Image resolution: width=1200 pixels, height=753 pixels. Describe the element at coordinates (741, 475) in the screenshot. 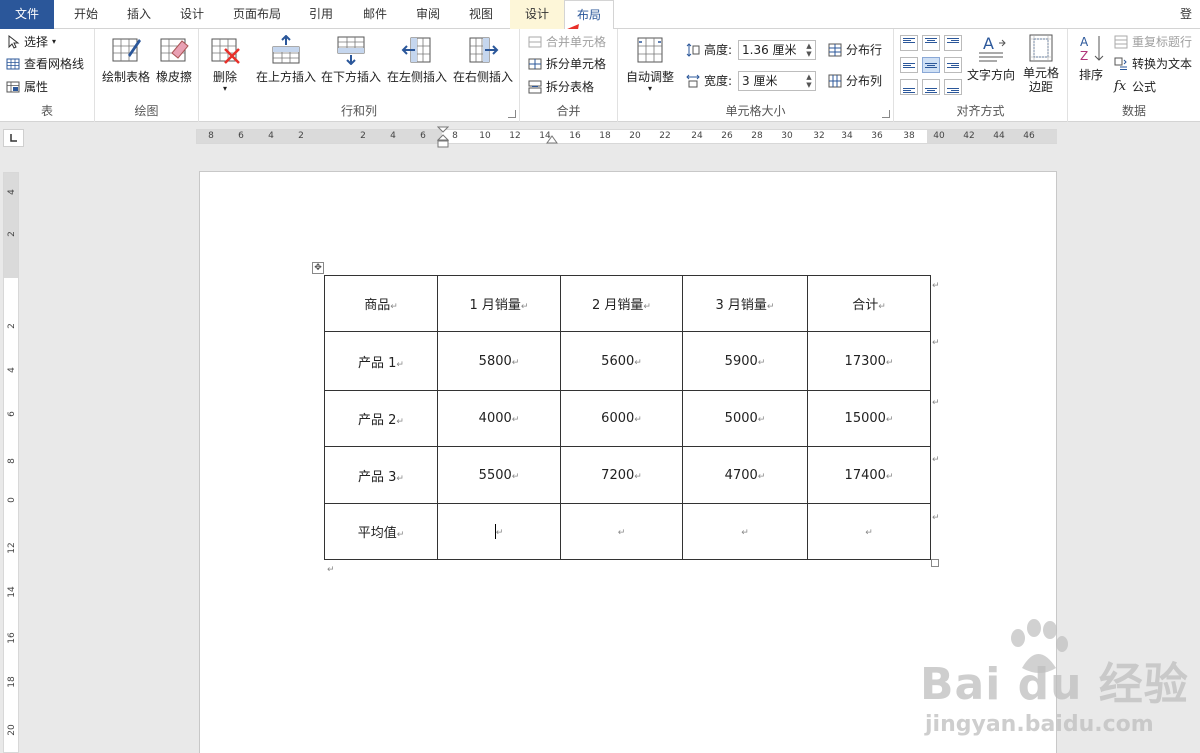

I see `cell-text: 4700` at that location.